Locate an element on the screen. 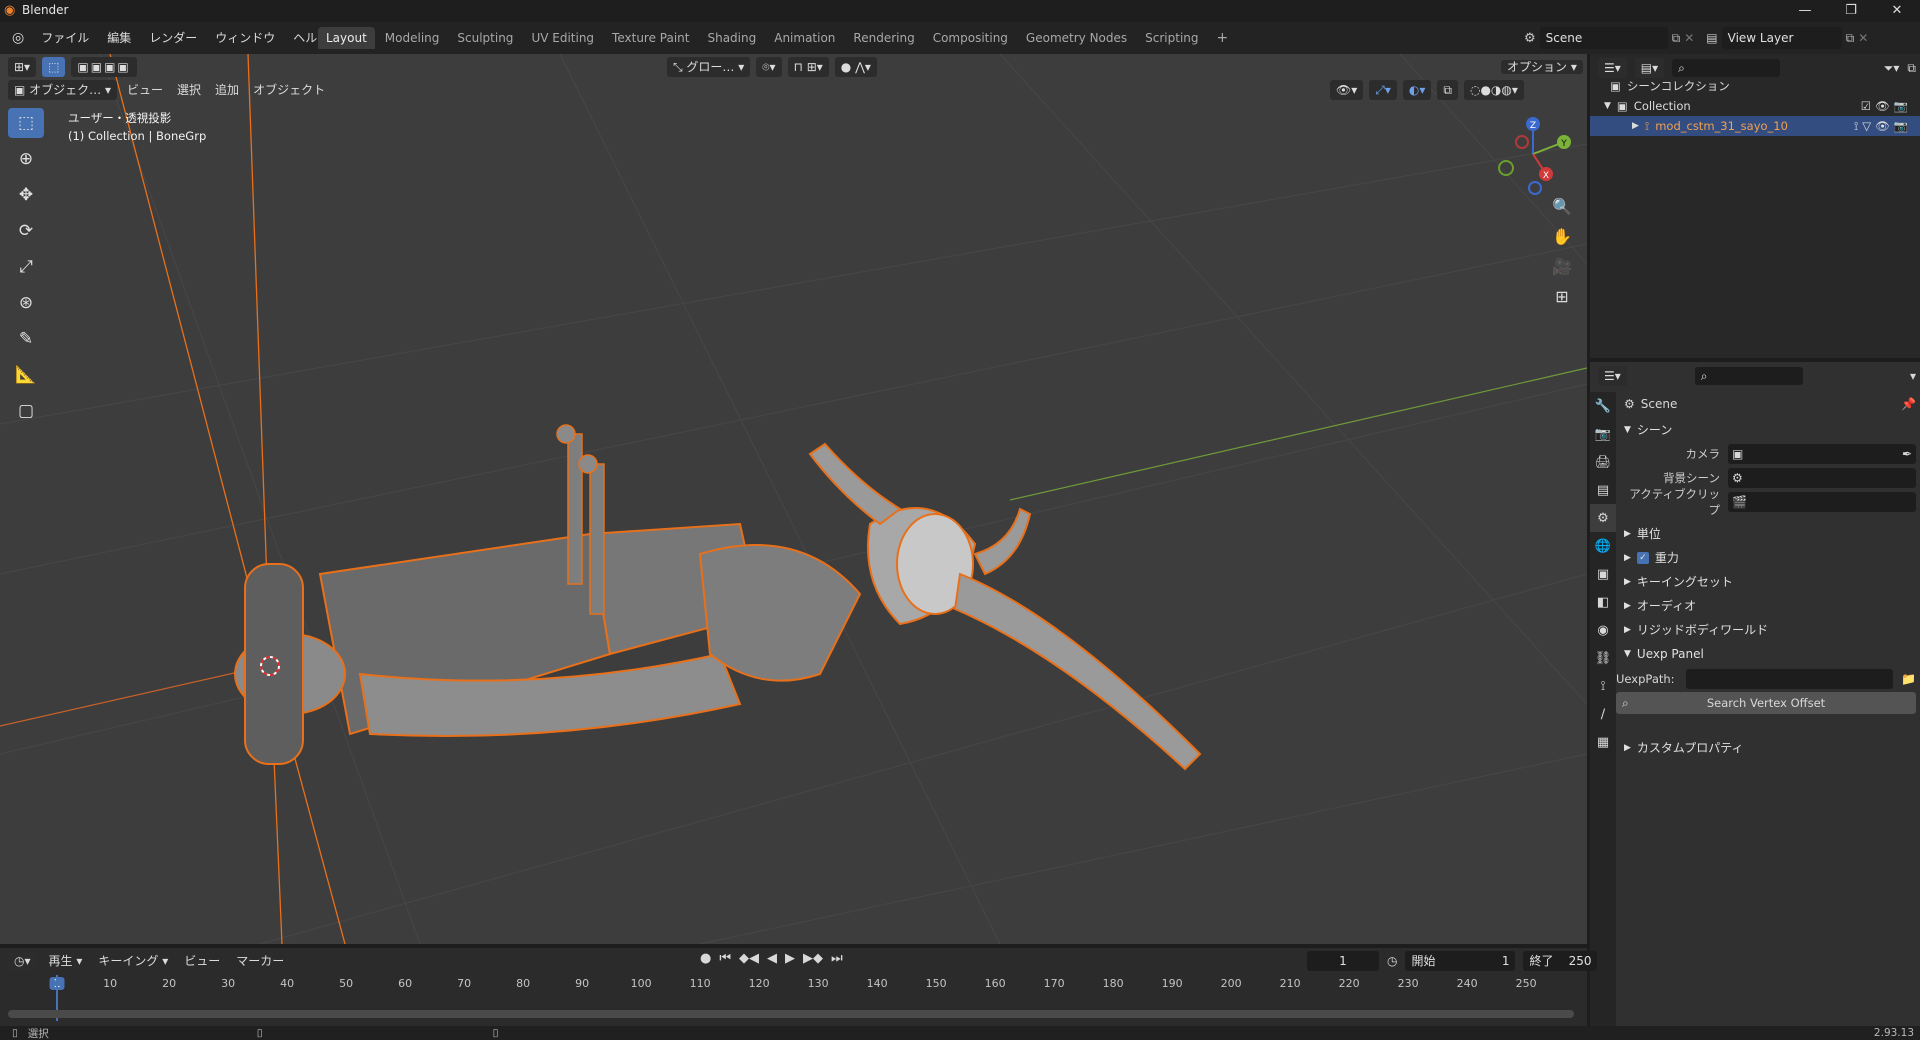  selection-mode-icons: ▣▣▣▣ is located at coordinates (104, 67).